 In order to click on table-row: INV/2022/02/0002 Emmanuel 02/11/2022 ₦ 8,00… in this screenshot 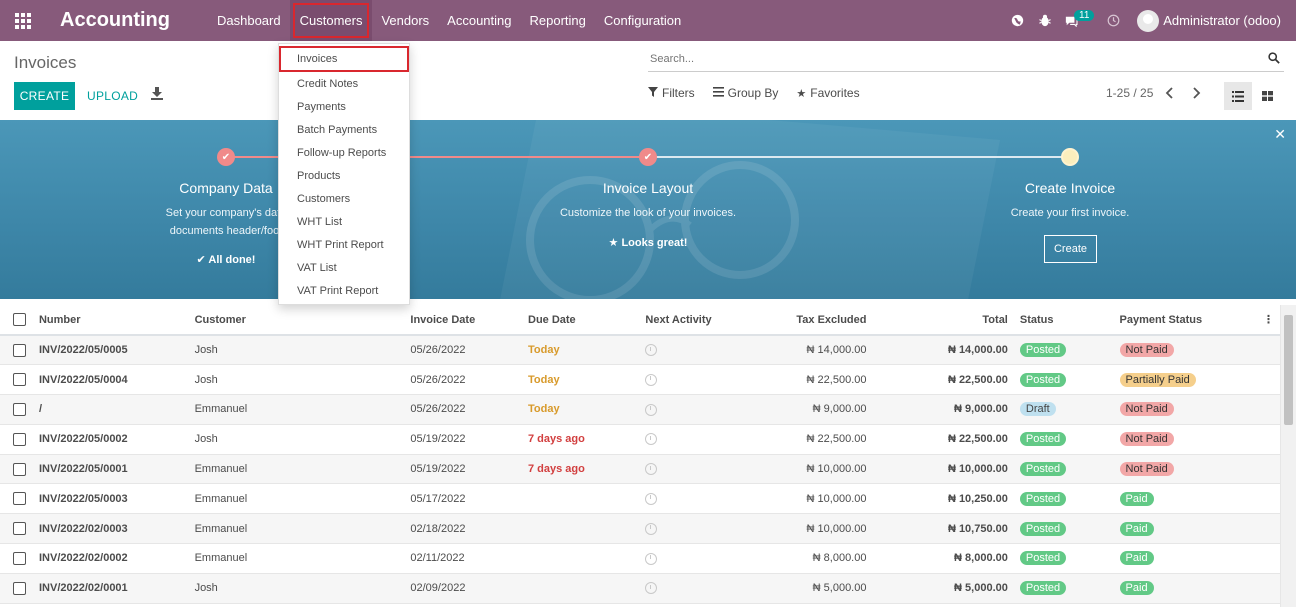, I will do `click(640, 558)`.